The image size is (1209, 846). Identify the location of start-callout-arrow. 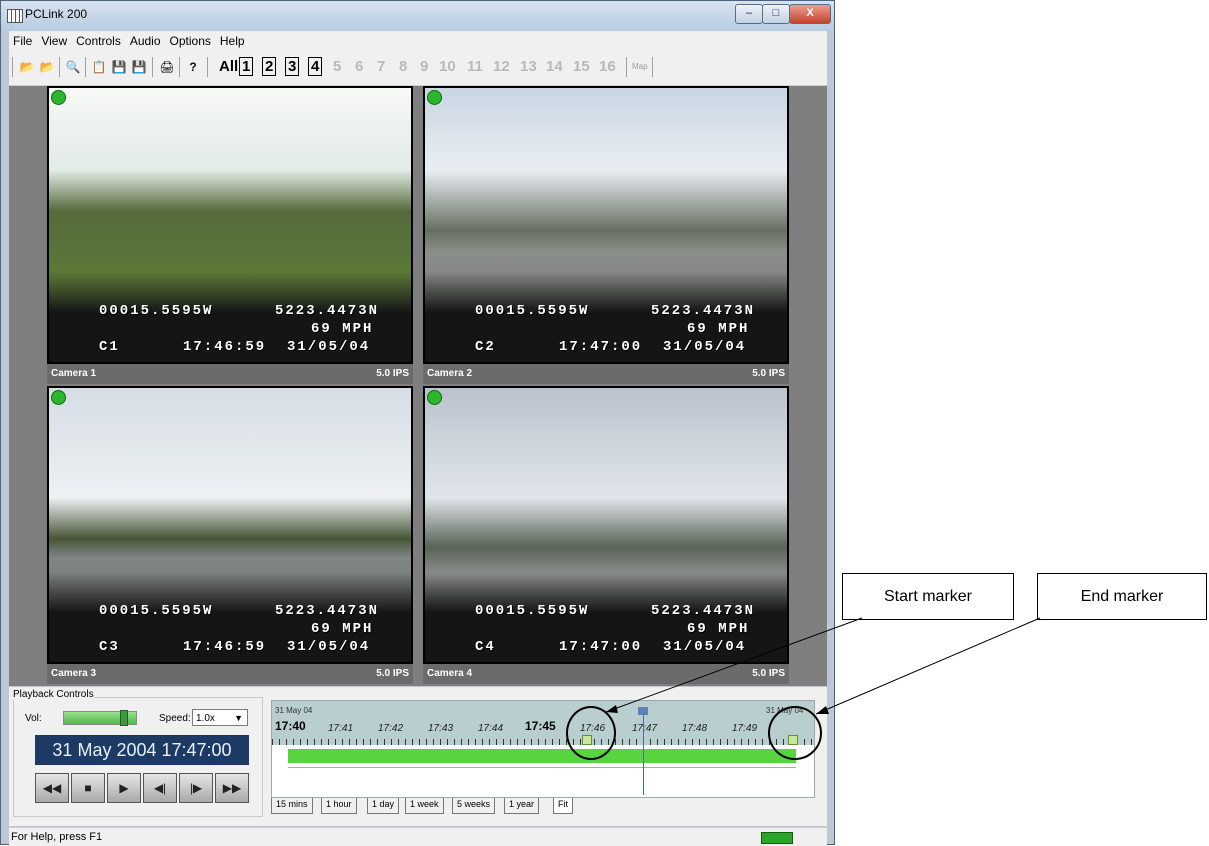
(734, 665).